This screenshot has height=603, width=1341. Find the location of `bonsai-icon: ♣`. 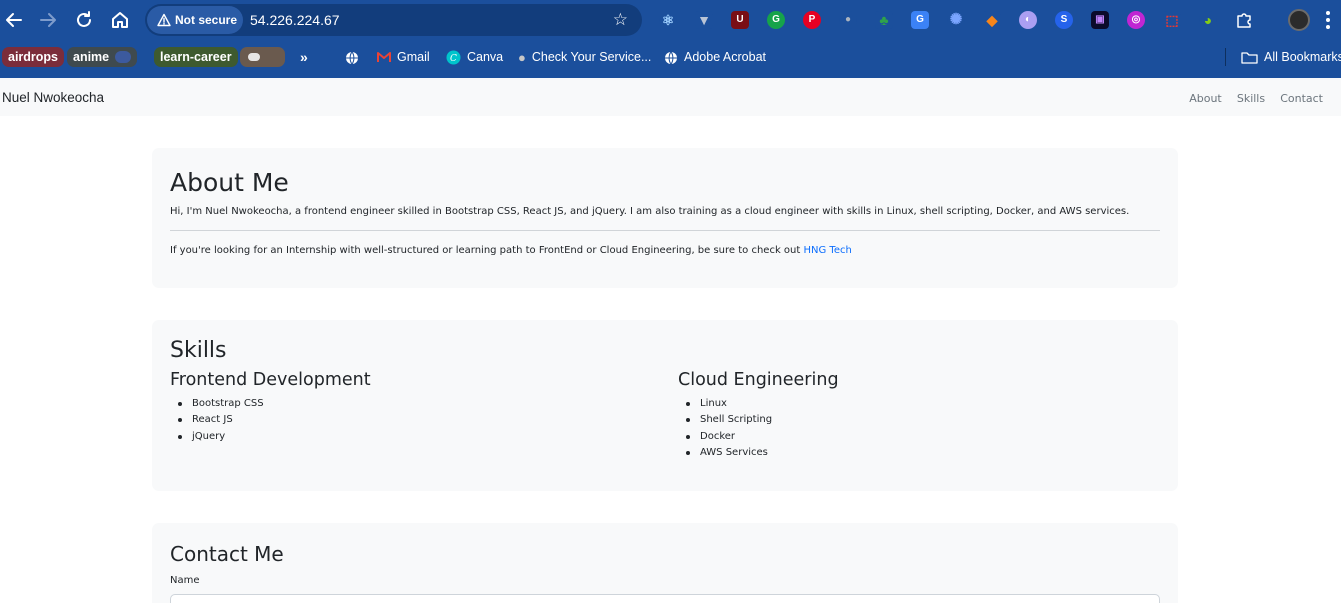

bonsai-icon: ♣ is located at coordinates (884, 20).